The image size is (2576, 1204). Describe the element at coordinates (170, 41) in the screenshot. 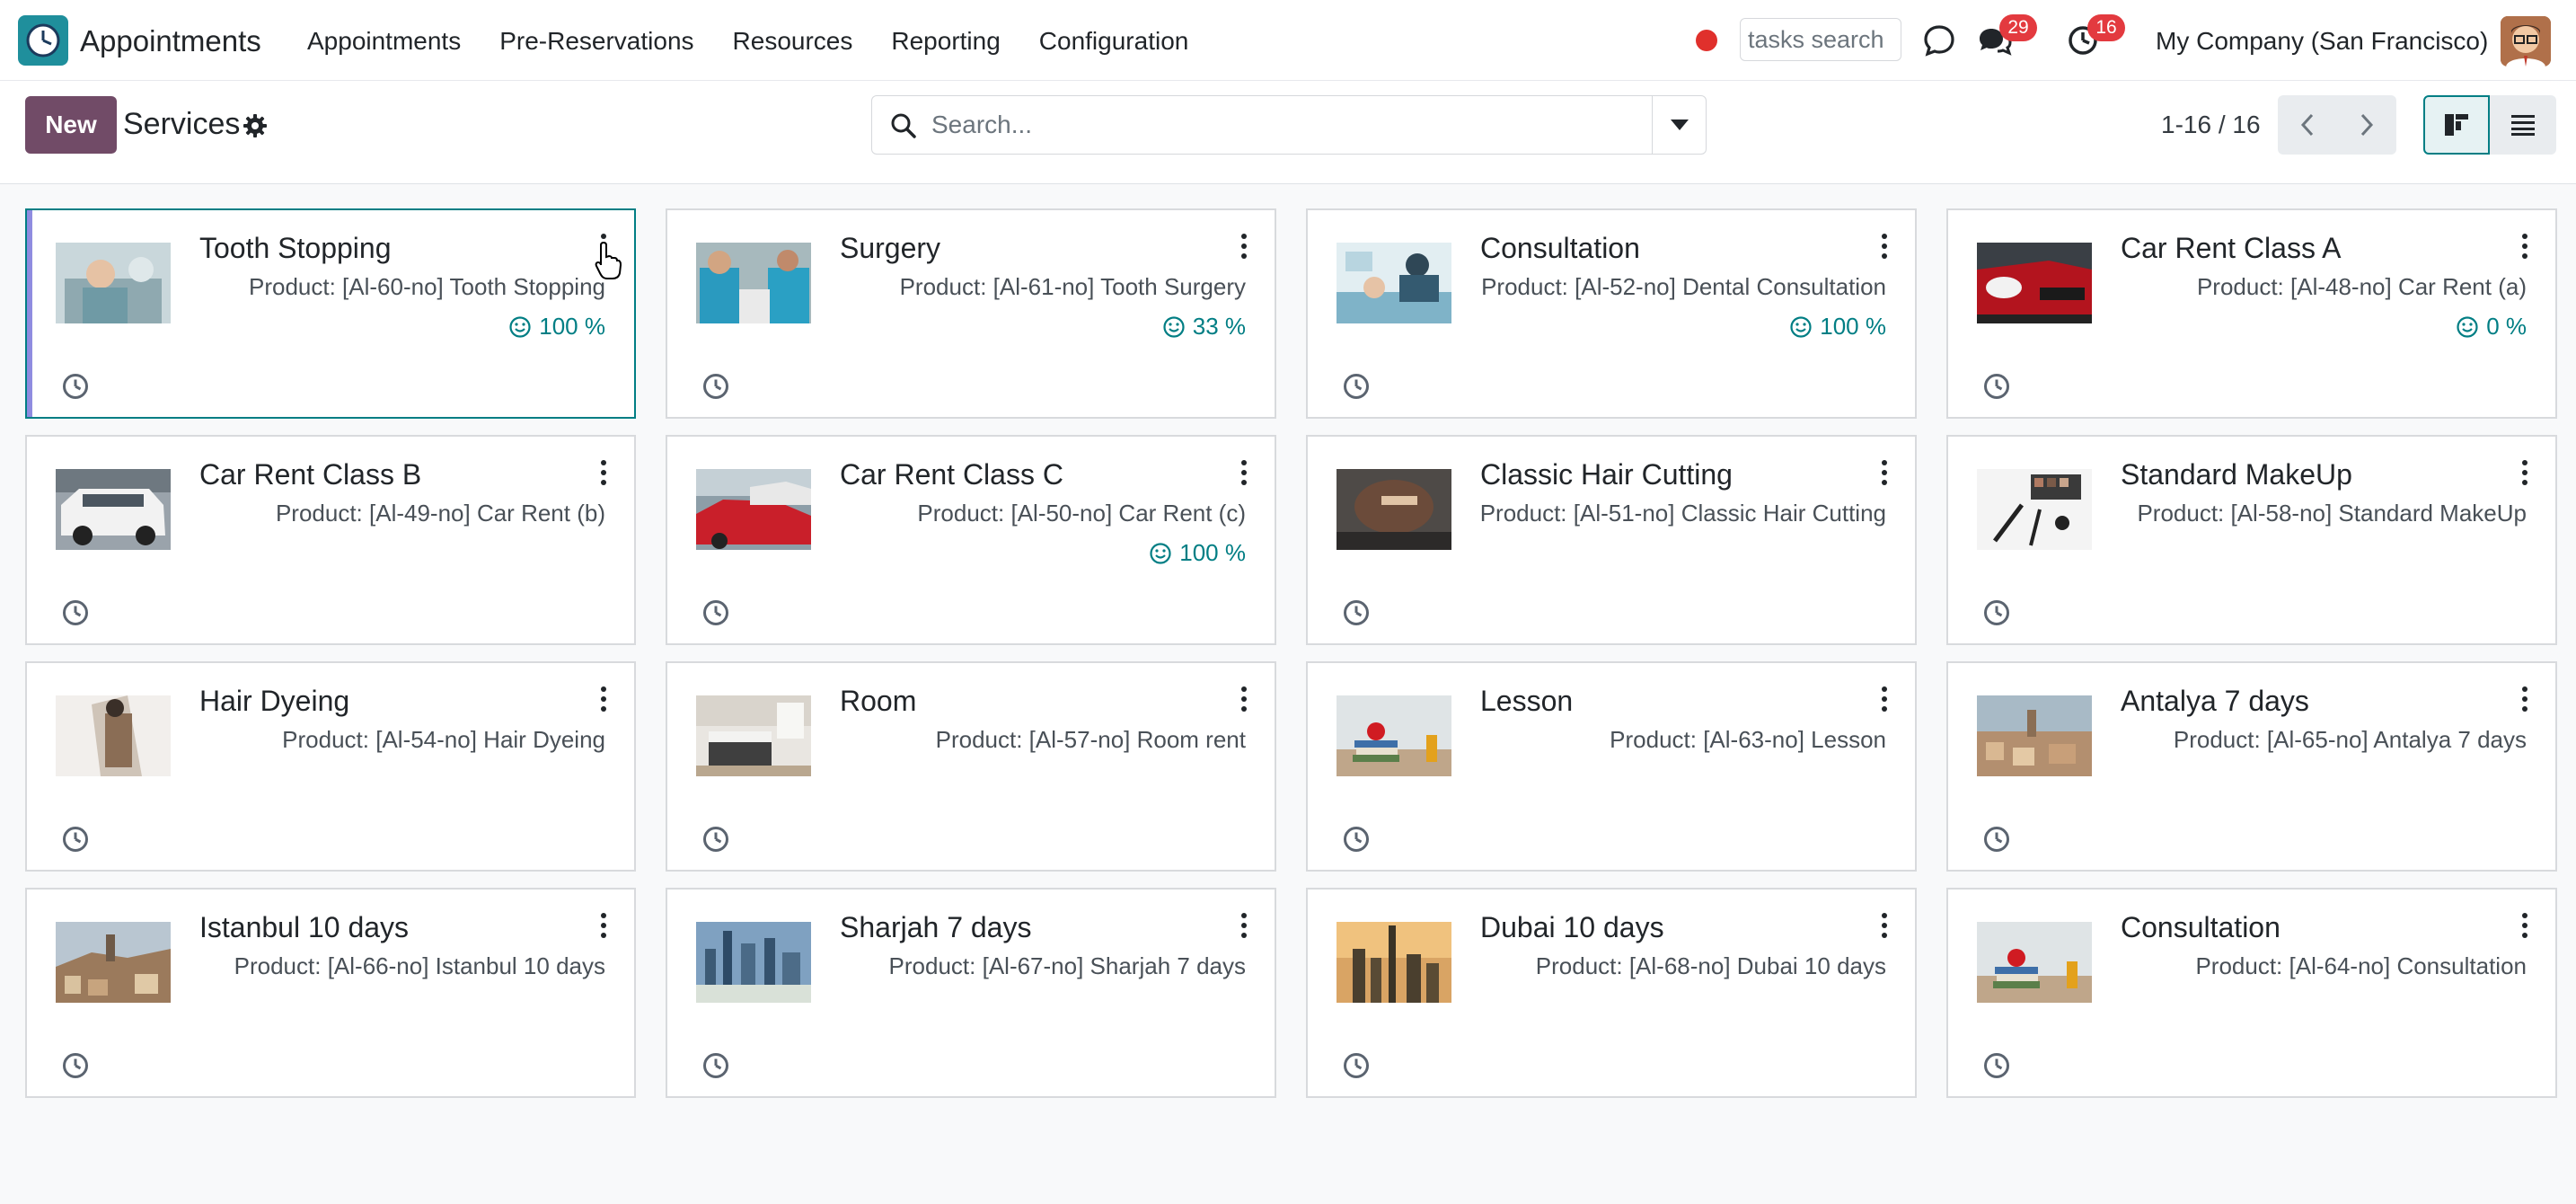

I see `app-name: Appointments` at that location.